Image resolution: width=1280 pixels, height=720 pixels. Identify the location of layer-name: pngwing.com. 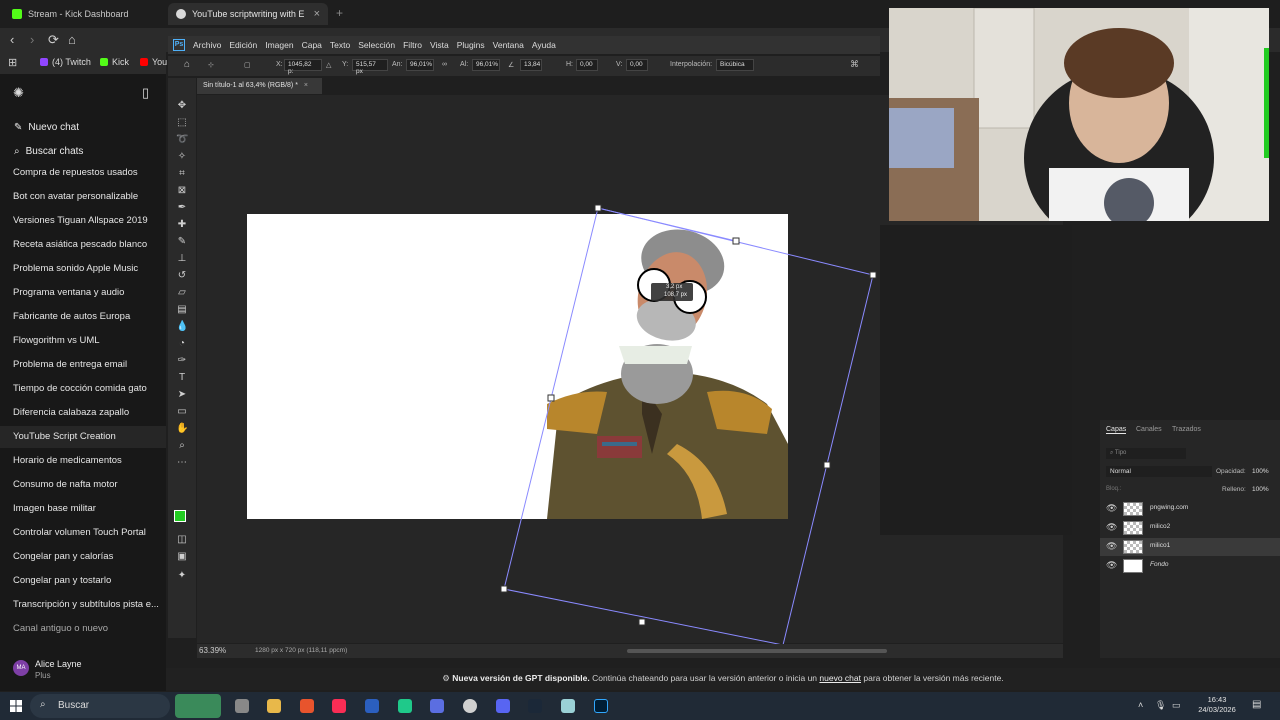
(1169, 507).